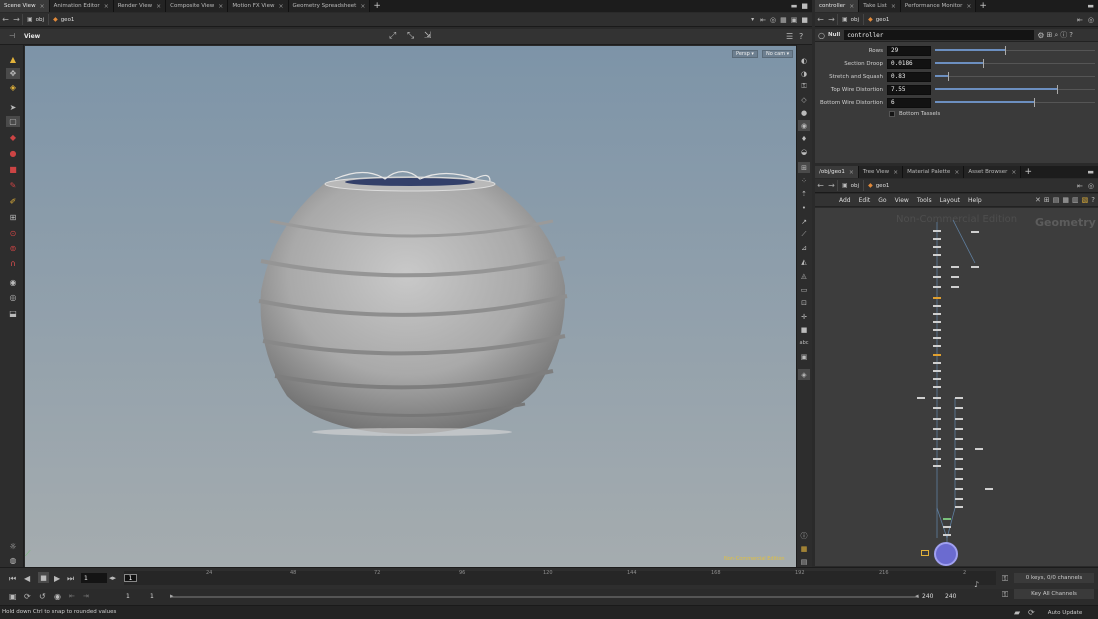  What do you see at coordinates (27, 578) in the screenshot?
I see `step-back-icon: ◀` at bounding box center [27, 578].